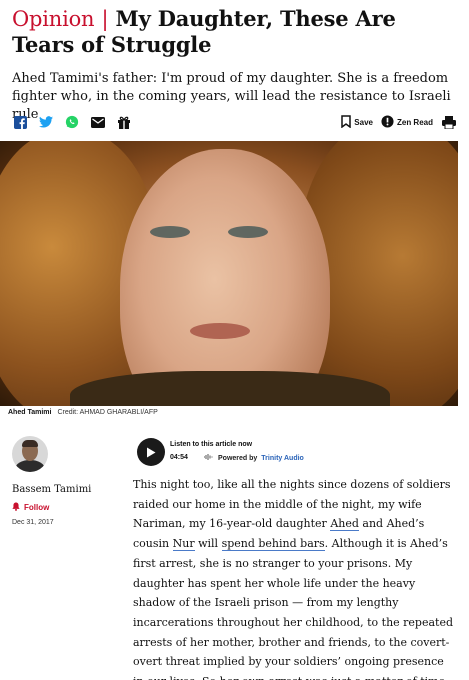 This screenshot has height=680, width=469. I want to click on zen-read-icon, so click(387, 122).